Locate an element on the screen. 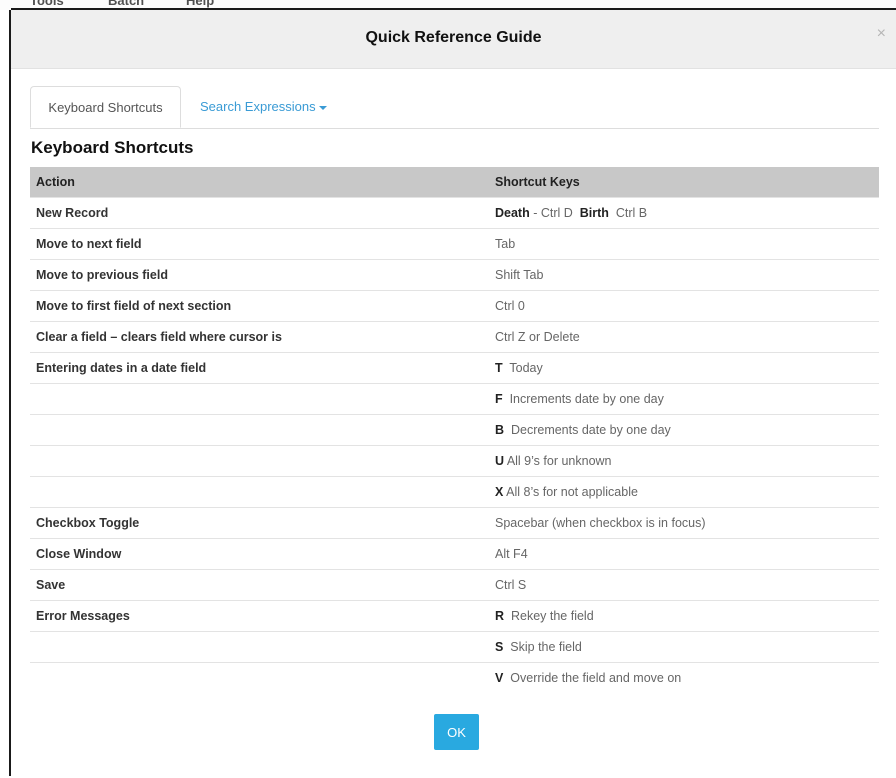 The height and width of the screenshot is (778, 896). key-description: Alt F4 is located at coordinates (511, 554).